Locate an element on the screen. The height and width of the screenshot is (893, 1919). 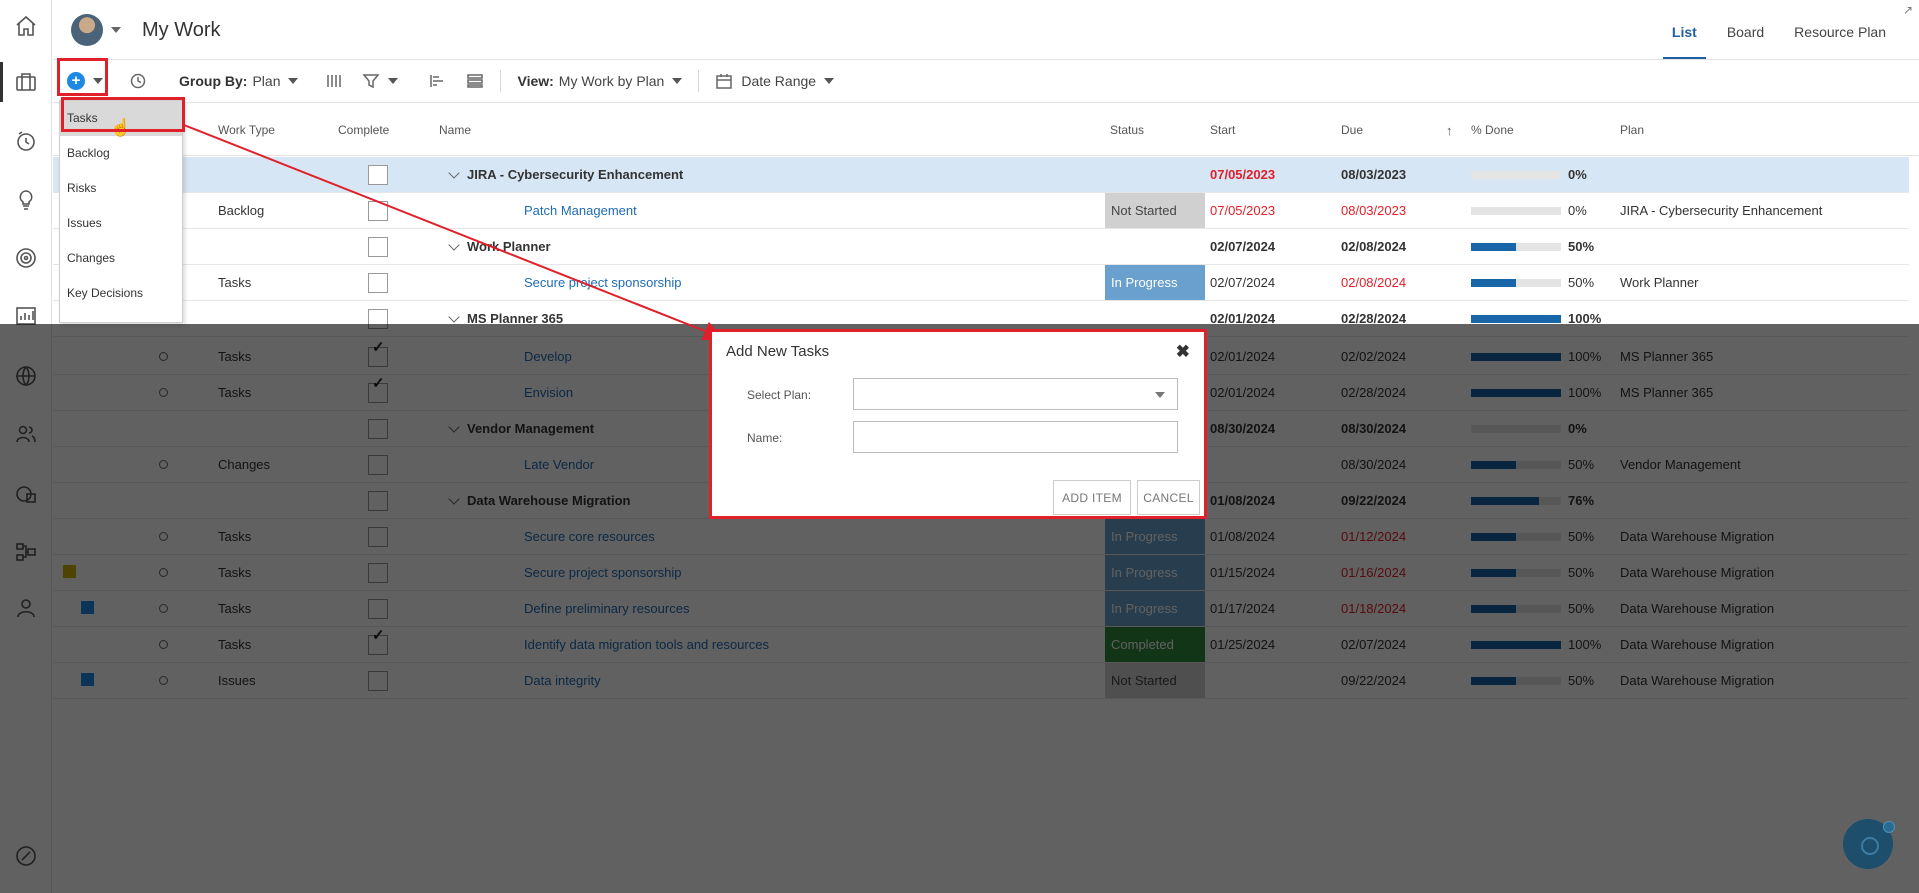
briefcase-icon is located at coordinates (26, 82).